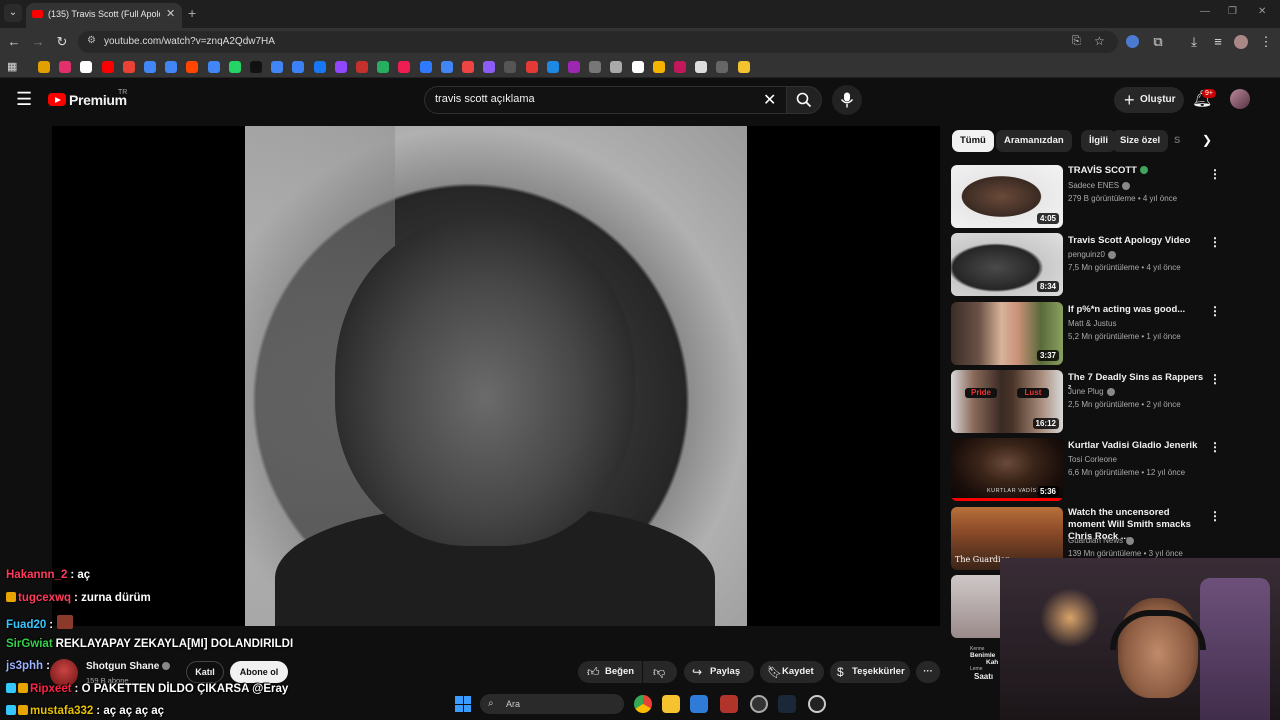  I want to click on app-icon, so click(729, 704).